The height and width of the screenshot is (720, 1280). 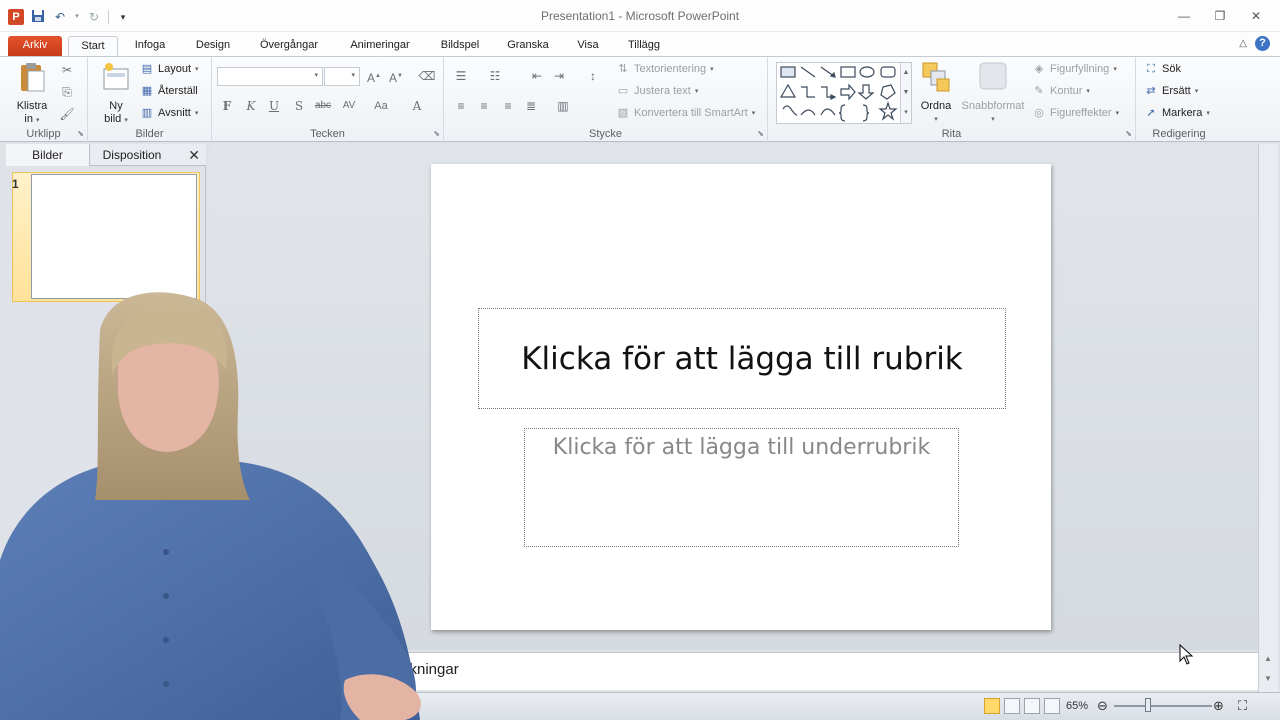 What do you see at coordinates (623, 113) in the screenshot?
I see `smartart-icon: ▧` at bounding box center [623, 113].